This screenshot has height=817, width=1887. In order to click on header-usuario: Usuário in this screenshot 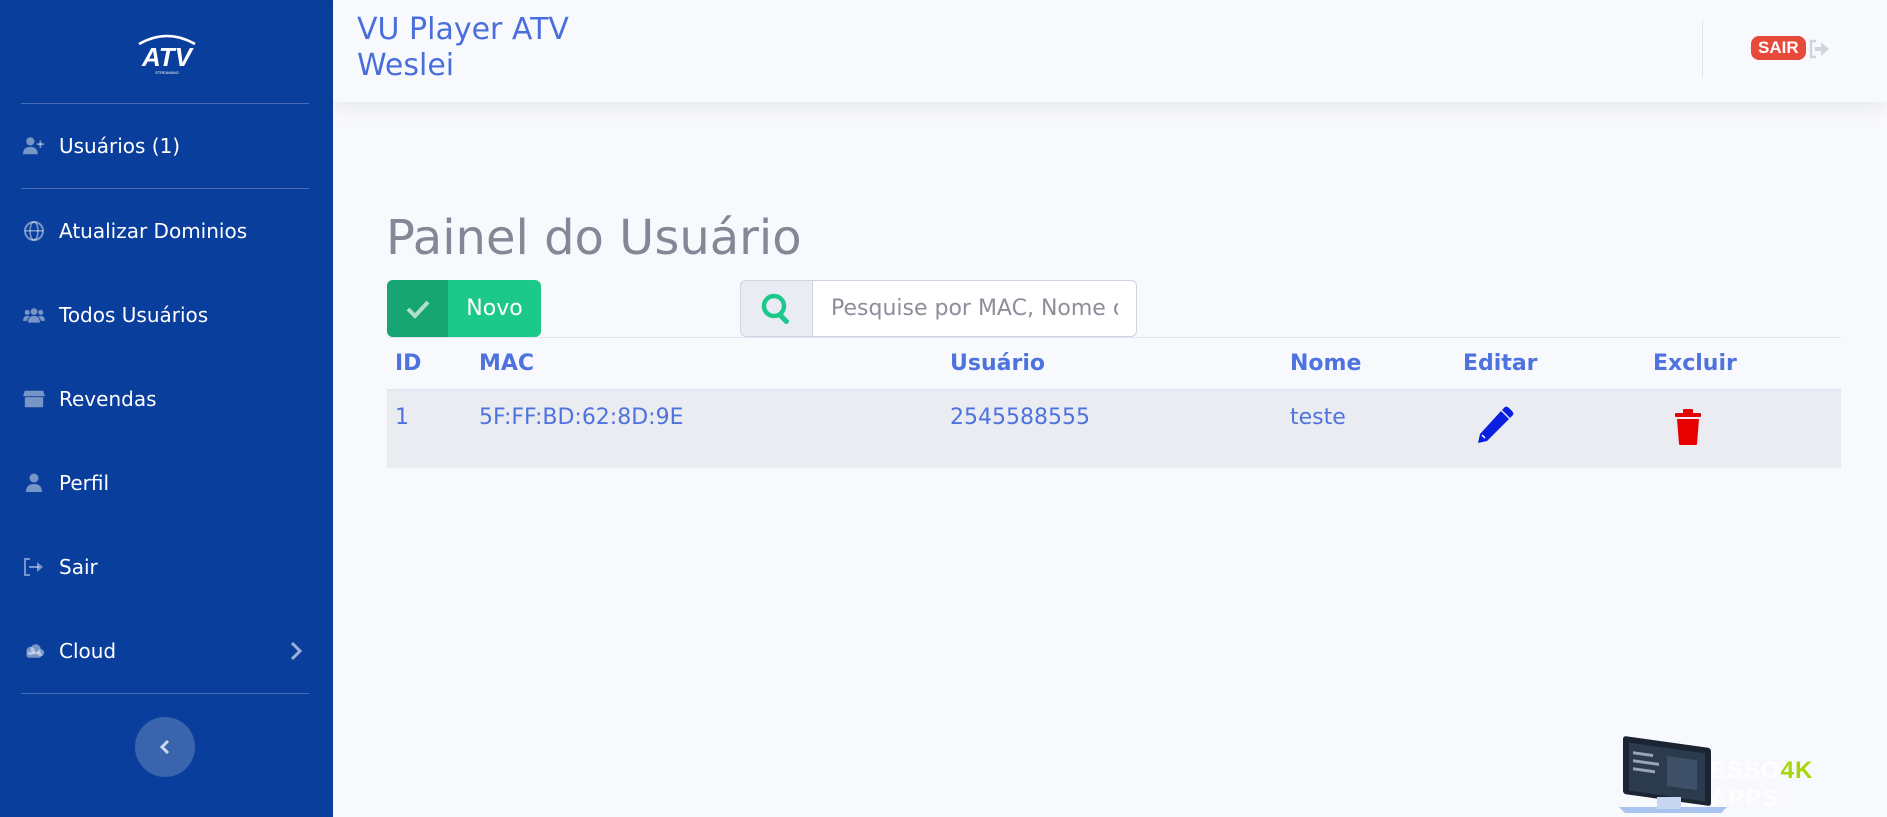, I will do `click(1112, 364)`.